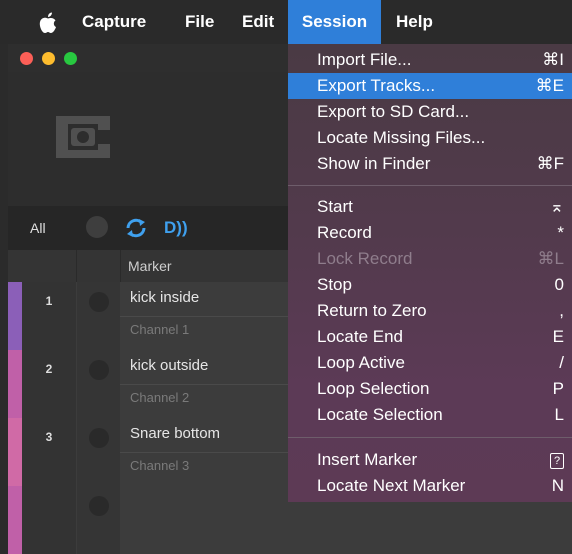  Describe the element at coordinates (70, 58) in the screenshot. I see `maximize-window-button` at that location.